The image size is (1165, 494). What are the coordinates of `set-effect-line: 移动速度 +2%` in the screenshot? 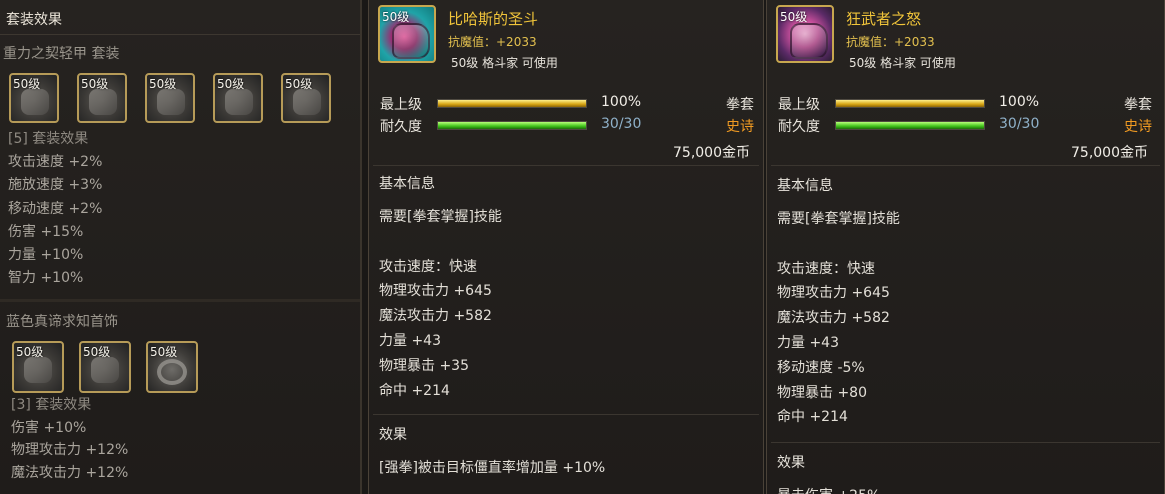 It's located at (55, 208).